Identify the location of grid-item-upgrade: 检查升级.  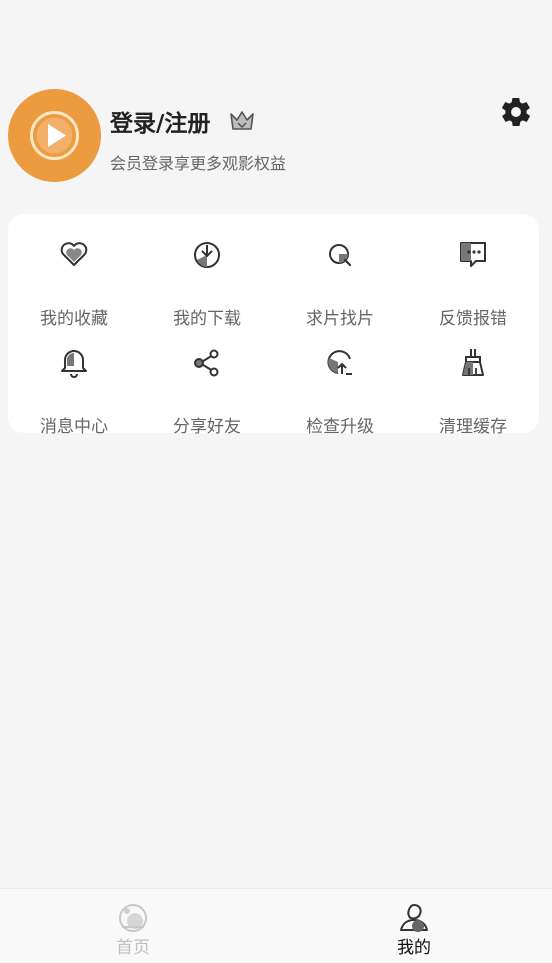
(340, 391).